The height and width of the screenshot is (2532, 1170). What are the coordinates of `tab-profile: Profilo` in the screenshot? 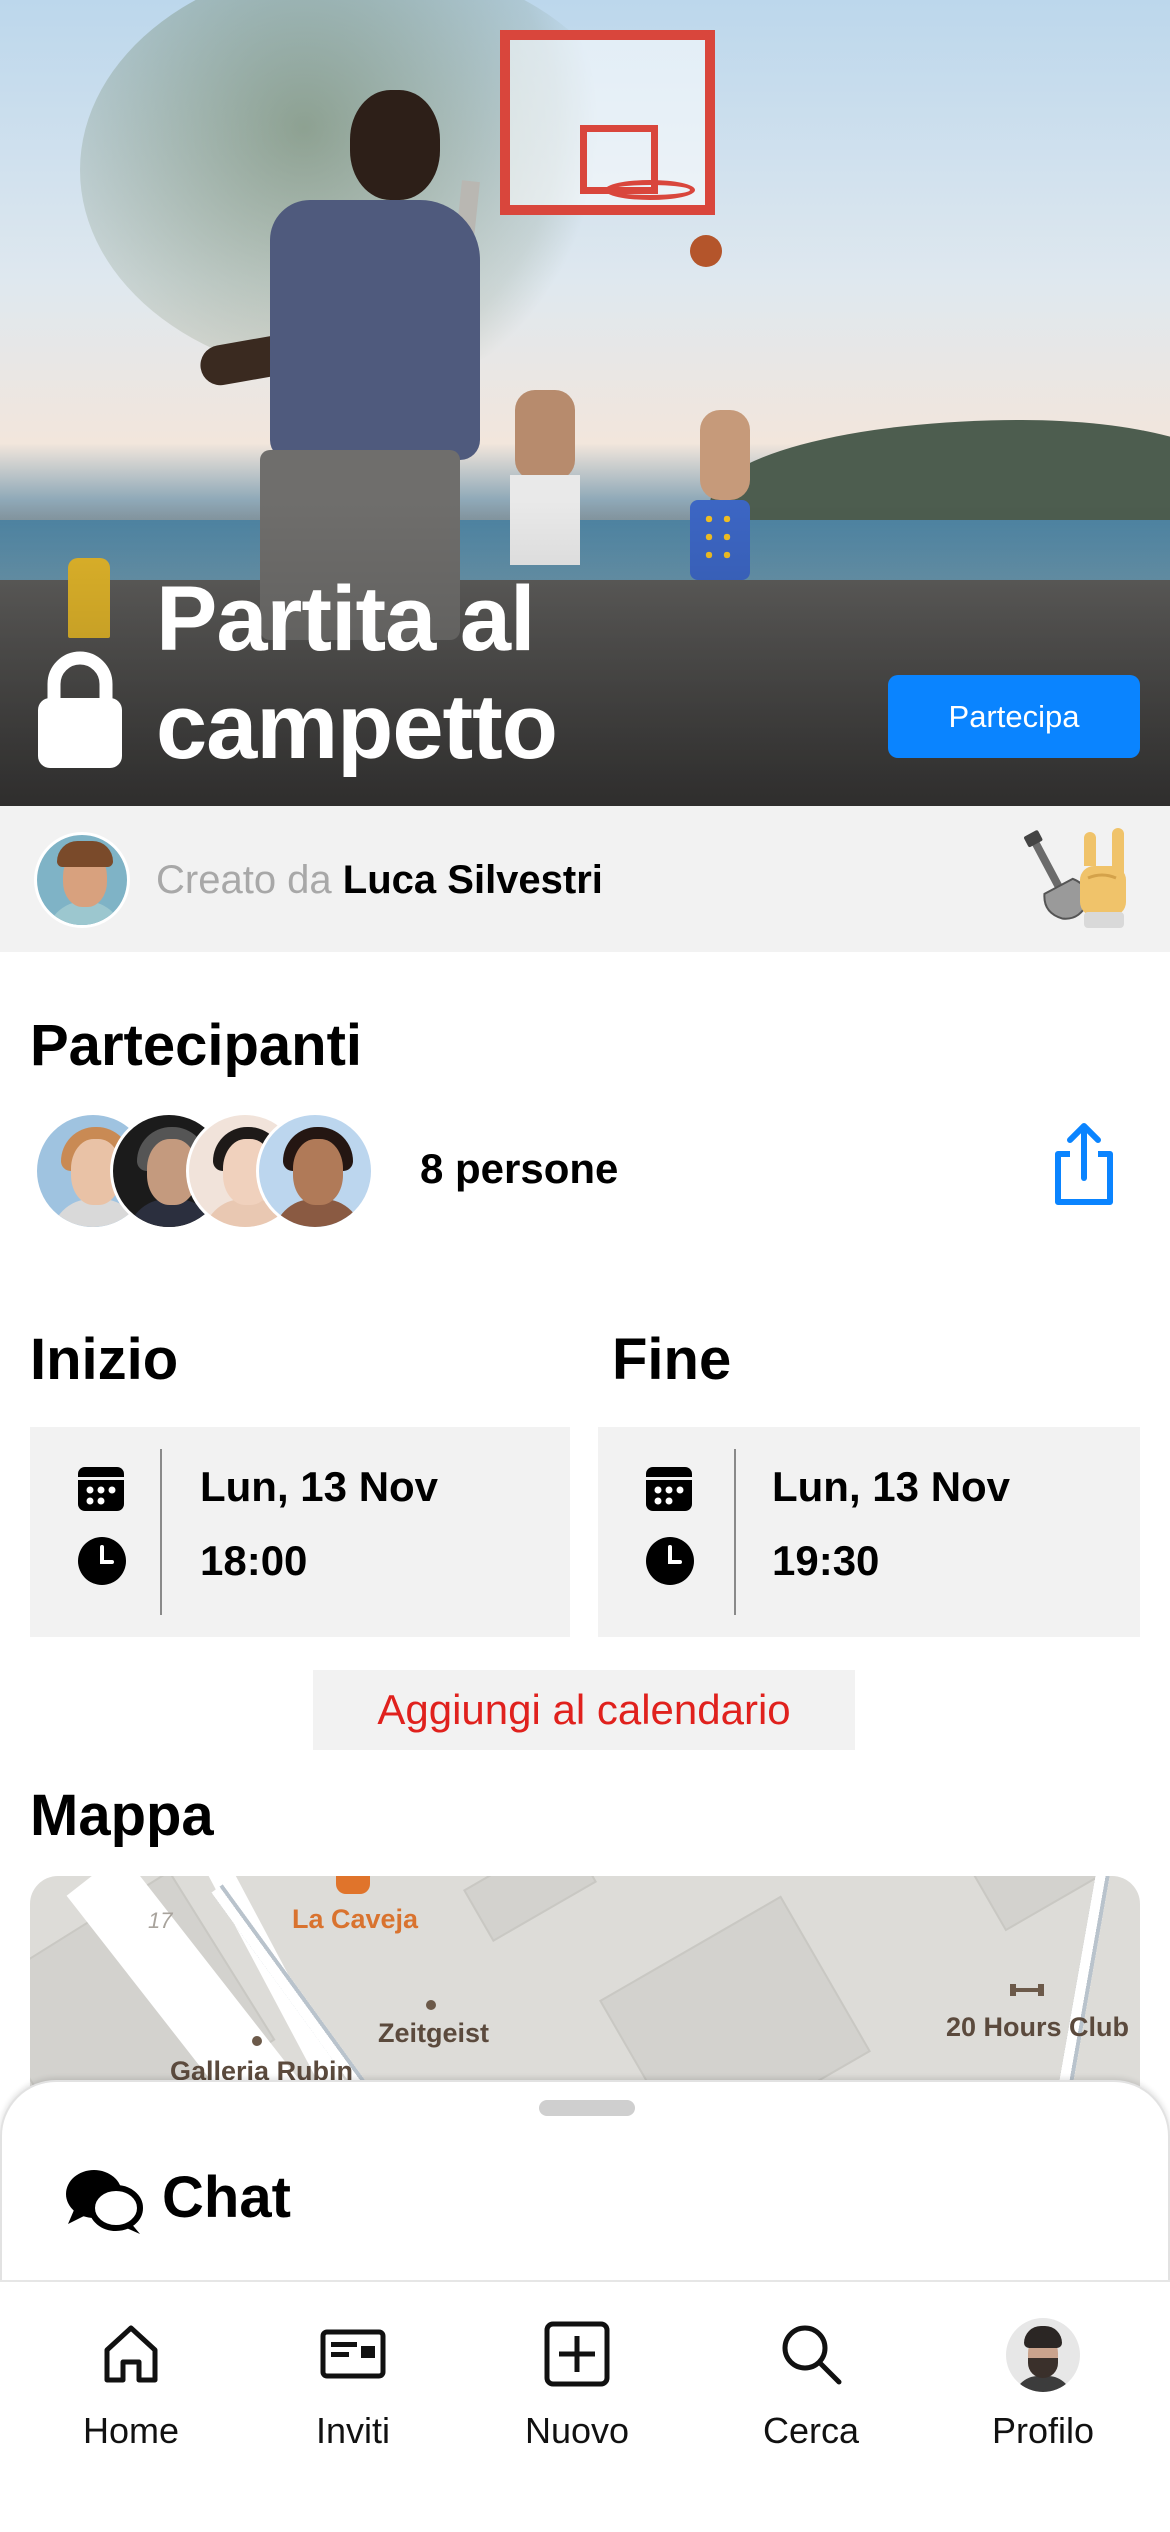 It's located at (1043, 2393).